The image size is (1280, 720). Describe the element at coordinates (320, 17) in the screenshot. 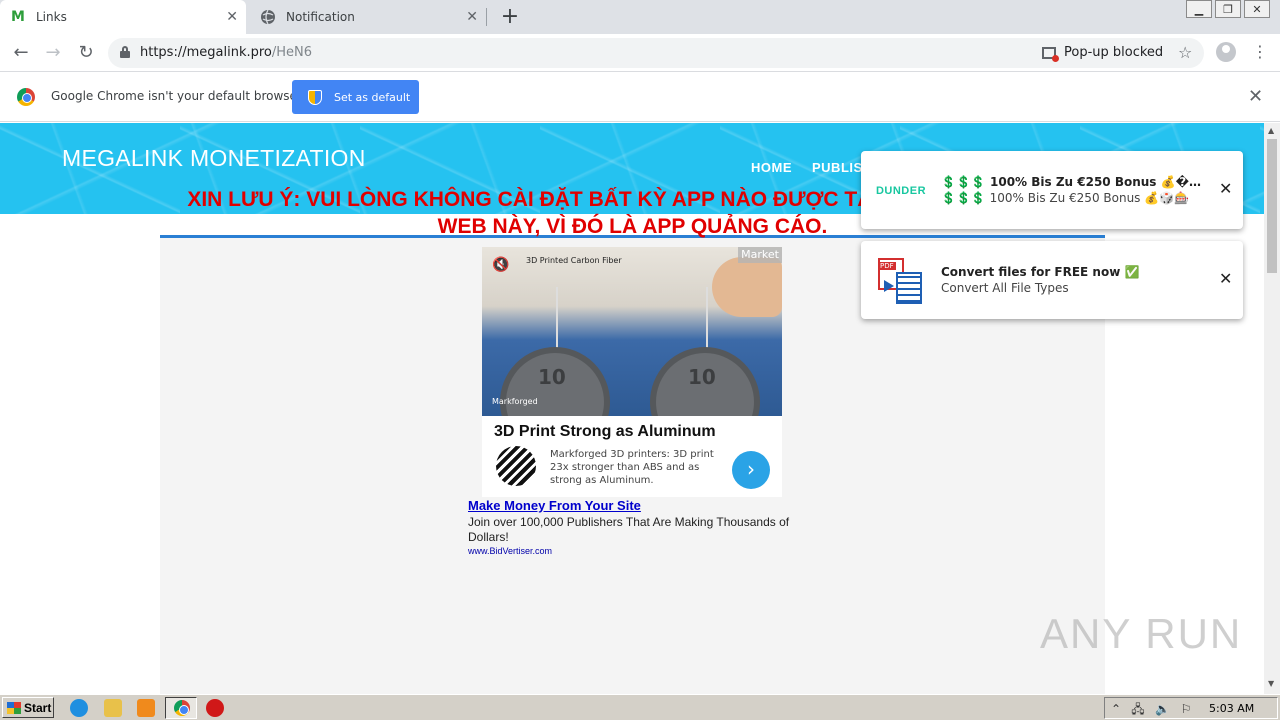

I see `tab-label: Notification` at that location.